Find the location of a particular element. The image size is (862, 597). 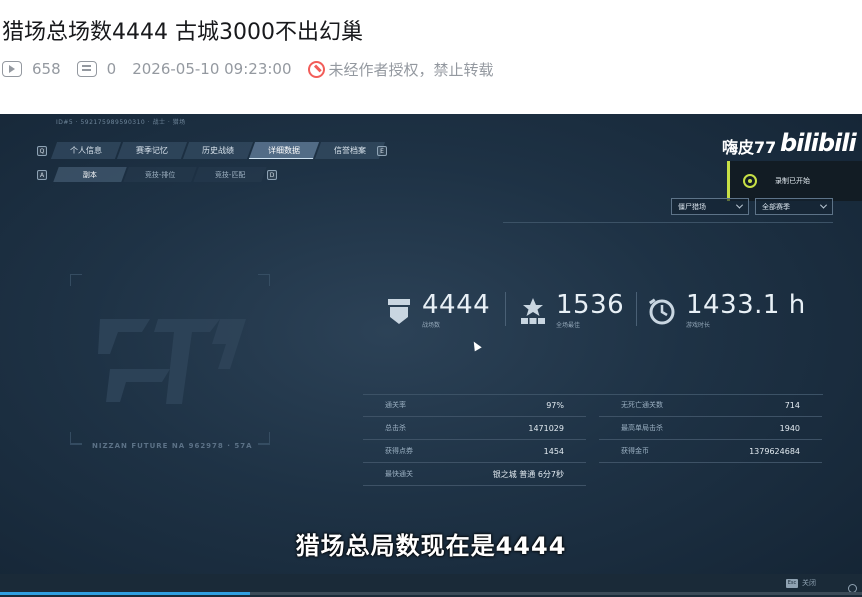

stat-key: 通关率 is located at coordinates (395, 405).